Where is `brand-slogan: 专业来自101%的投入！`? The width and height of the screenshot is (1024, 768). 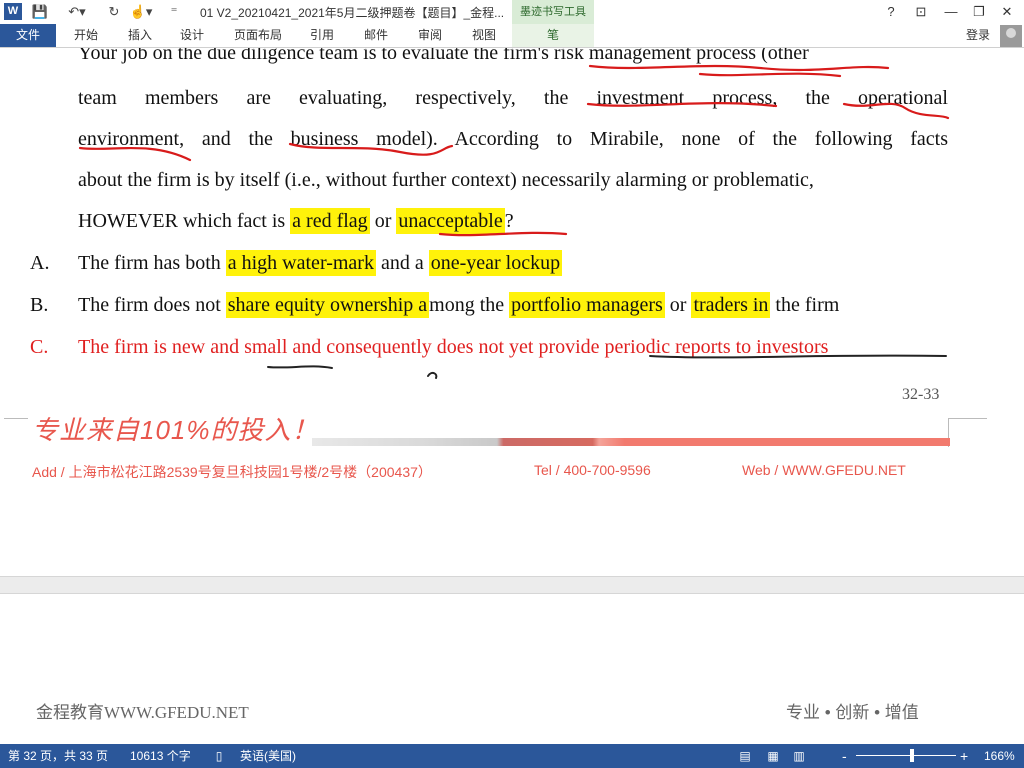 brand-slogan: 专业来自101%的投入！ is located at coordinates (175, 430).